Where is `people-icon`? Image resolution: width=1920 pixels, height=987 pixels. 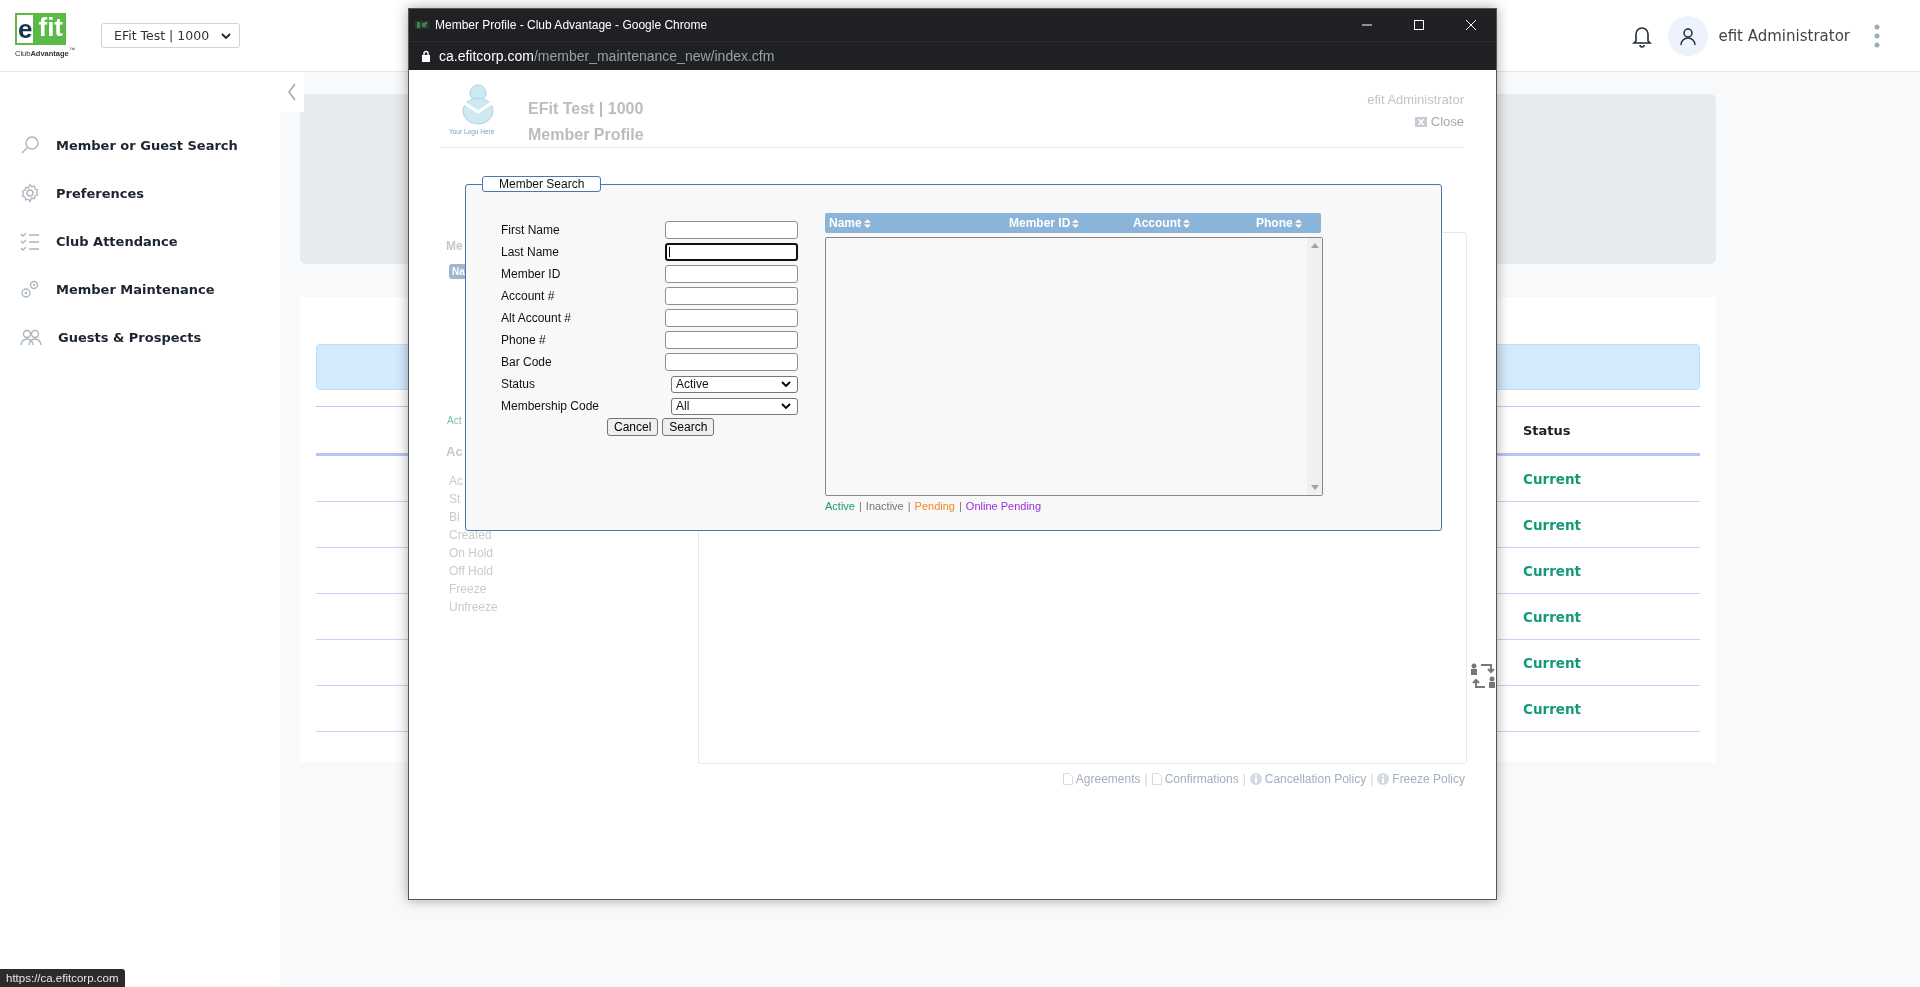 people-icon is located at coordinates (31, 337).